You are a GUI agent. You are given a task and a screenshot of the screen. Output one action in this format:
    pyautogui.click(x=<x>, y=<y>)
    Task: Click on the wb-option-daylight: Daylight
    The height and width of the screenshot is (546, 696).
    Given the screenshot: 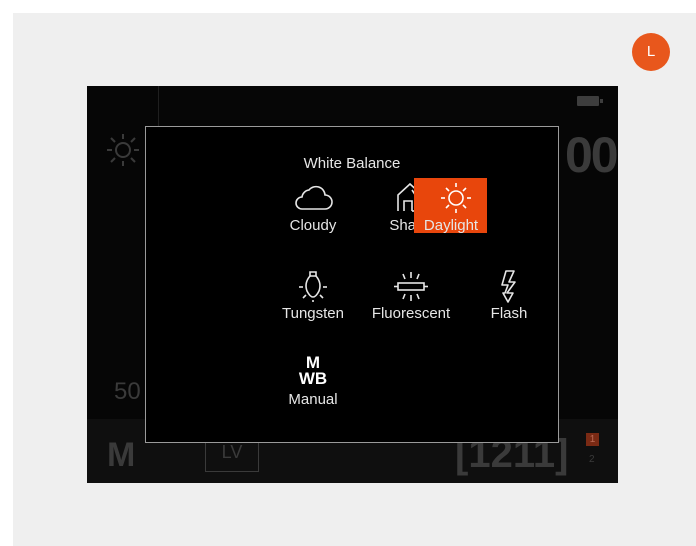 What is the action you would take?
    pyautogui.click(x=454, y=206)
    